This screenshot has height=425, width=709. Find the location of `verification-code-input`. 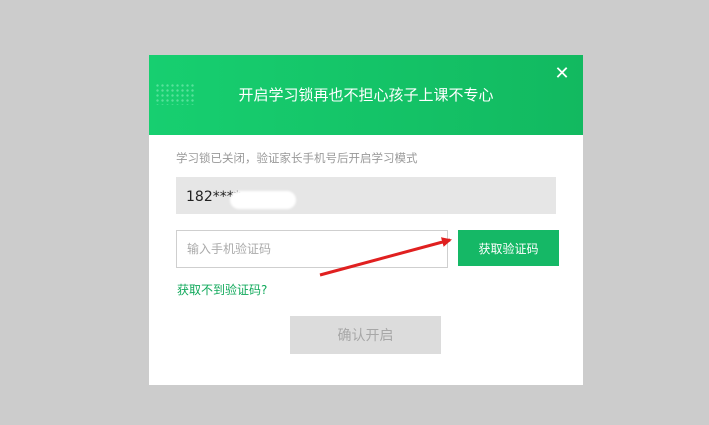

verification-code-input is located at coordinates (312, 249).